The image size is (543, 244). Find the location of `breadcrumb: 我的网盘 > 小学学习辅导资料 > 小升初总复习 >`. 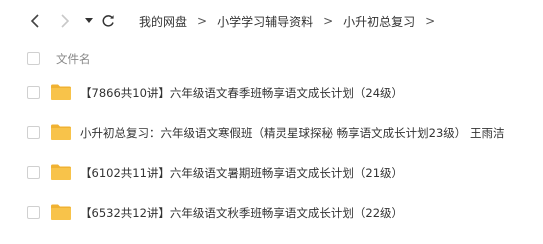

breadcrumb: 我的网盘 > 小学学习辅导资料 > 小升初总复习 > is located at coordinates (292, 21).